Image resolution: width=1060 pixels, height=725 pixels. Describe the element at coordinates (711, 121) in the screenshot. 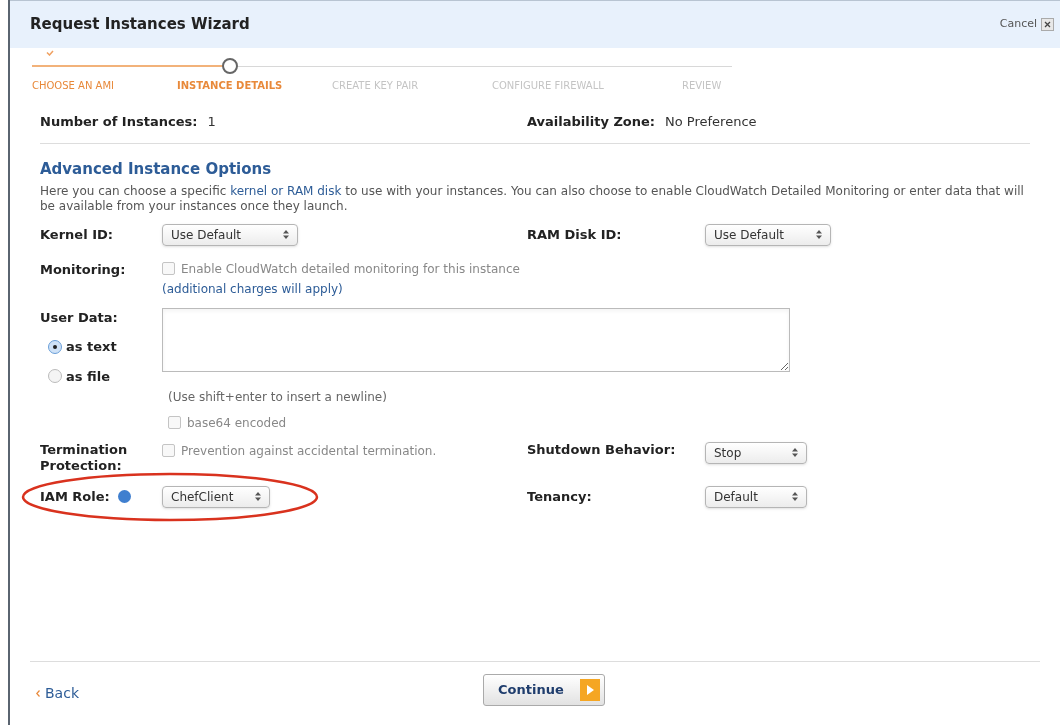

I see `field-value: No Preference` at that location.